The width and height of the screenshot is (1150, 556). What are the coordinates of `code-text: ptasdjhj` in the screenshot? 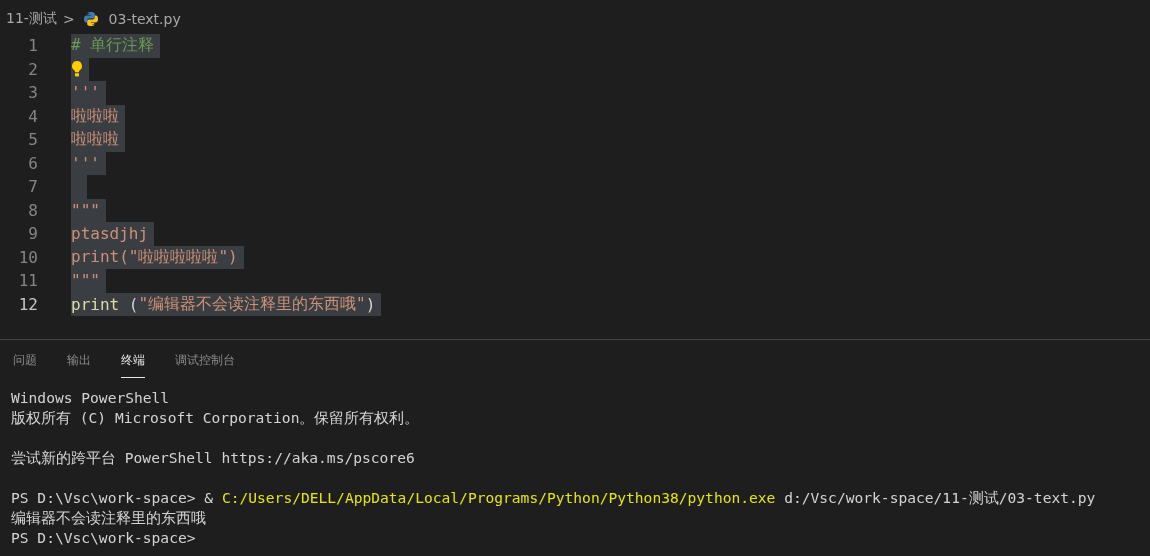 It's located at (110, 234).